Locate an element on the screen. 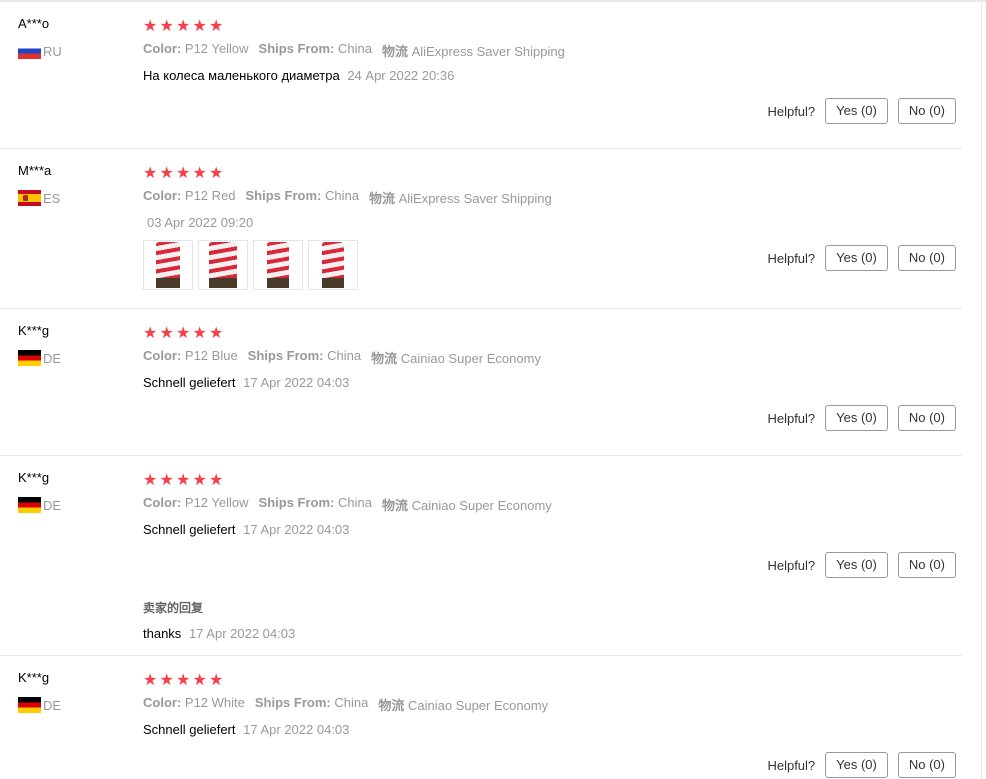  country-code: RU is located at coordinates (52, 51).